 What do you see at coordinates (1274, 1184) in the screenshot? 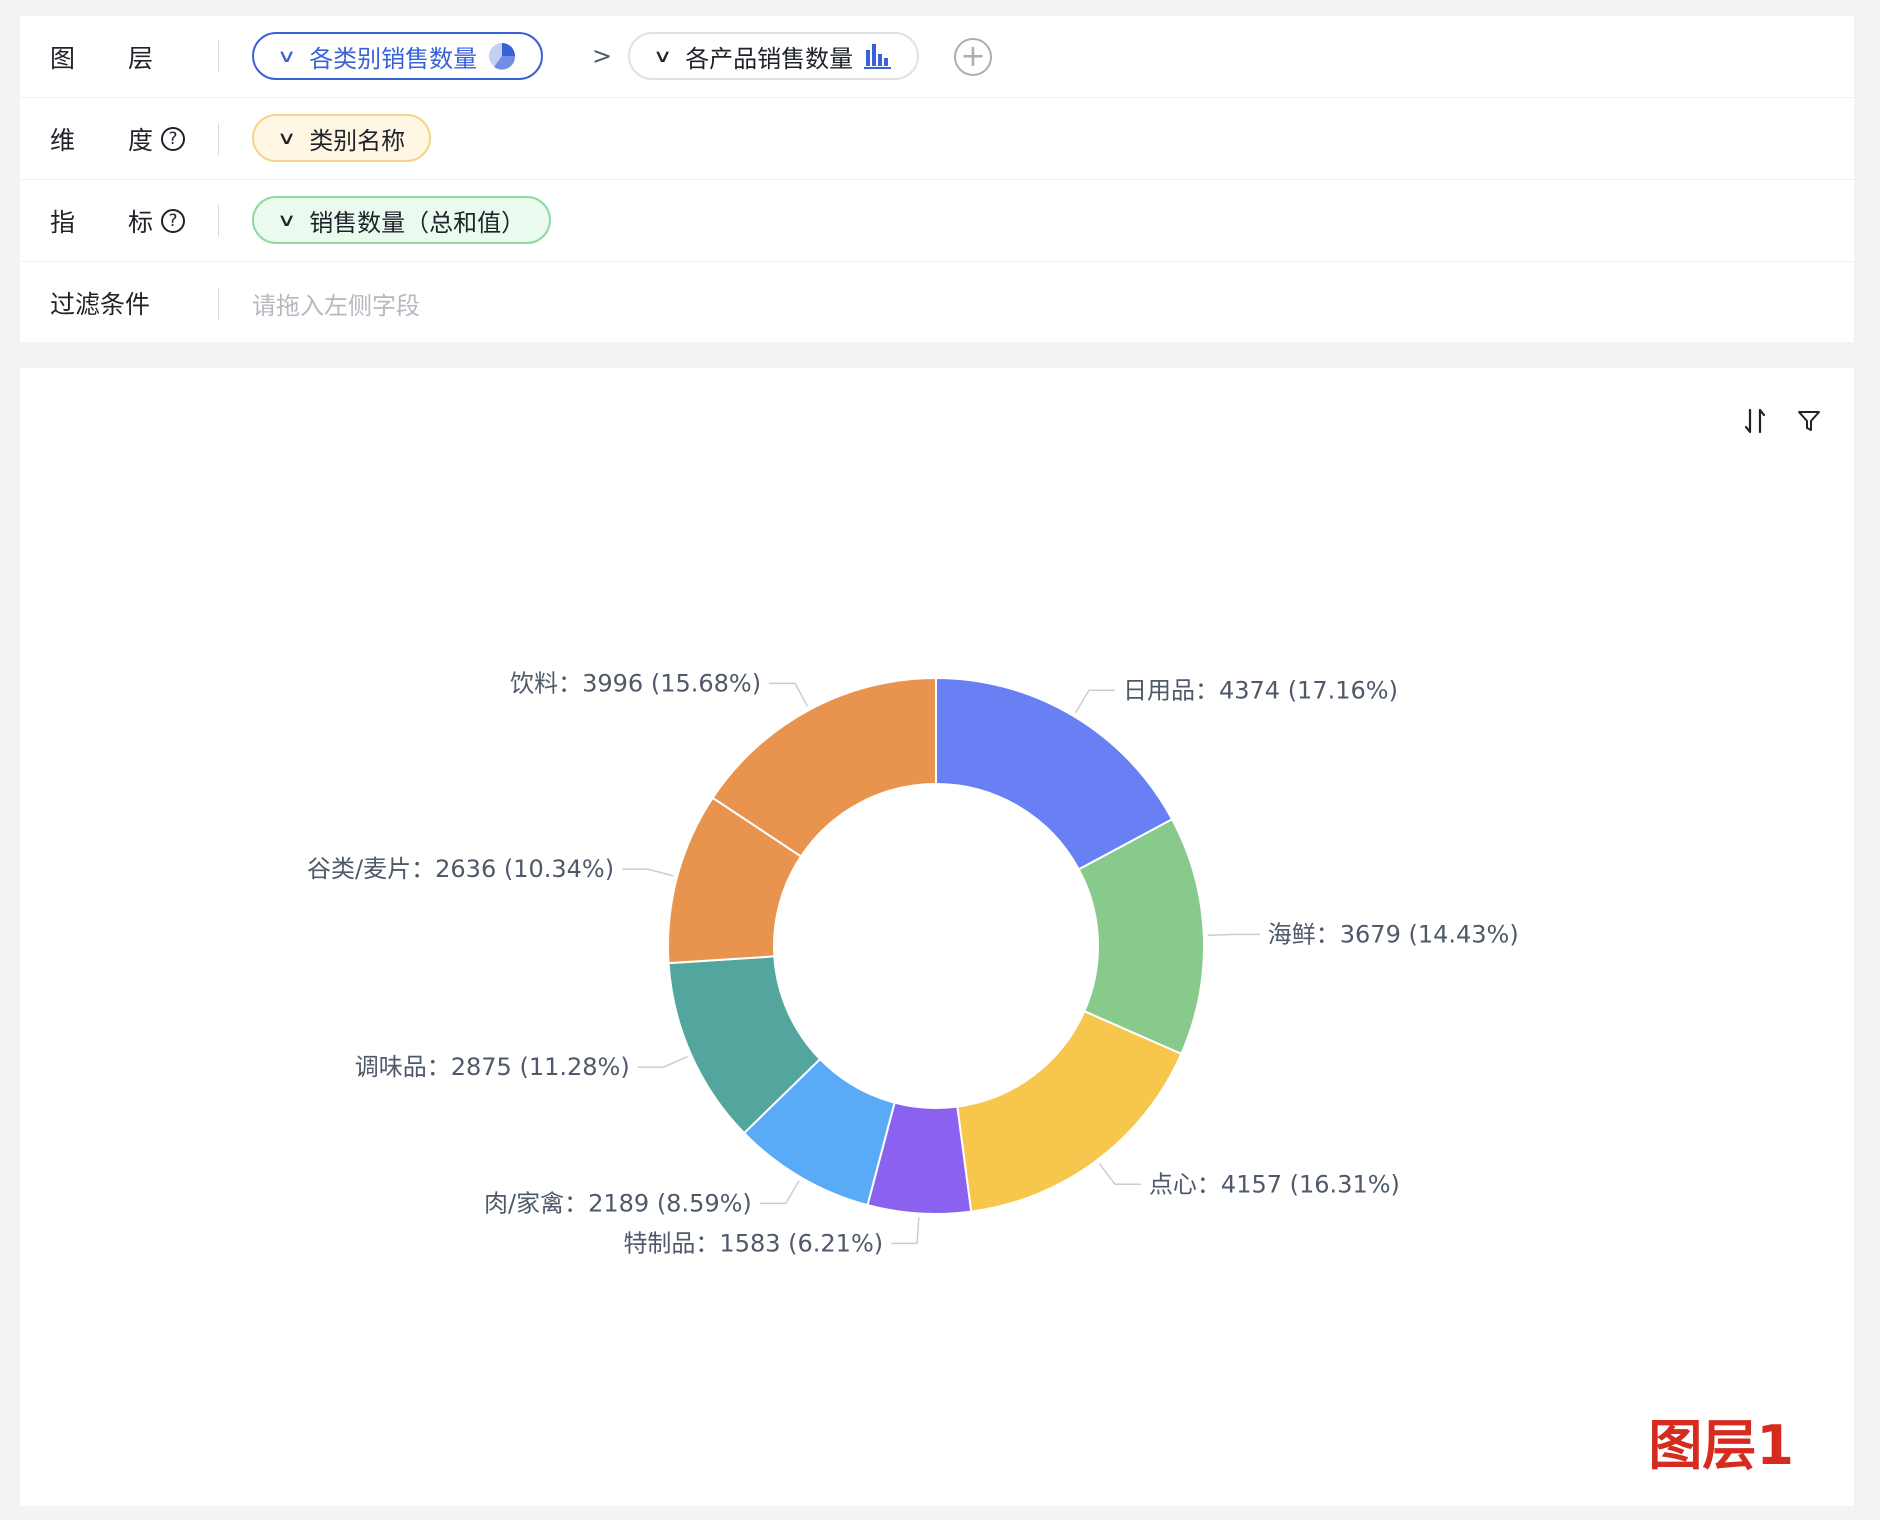
I see `slice-label-2: 点心：4157 (16.31%)` at bounding box center [1274, 1184].